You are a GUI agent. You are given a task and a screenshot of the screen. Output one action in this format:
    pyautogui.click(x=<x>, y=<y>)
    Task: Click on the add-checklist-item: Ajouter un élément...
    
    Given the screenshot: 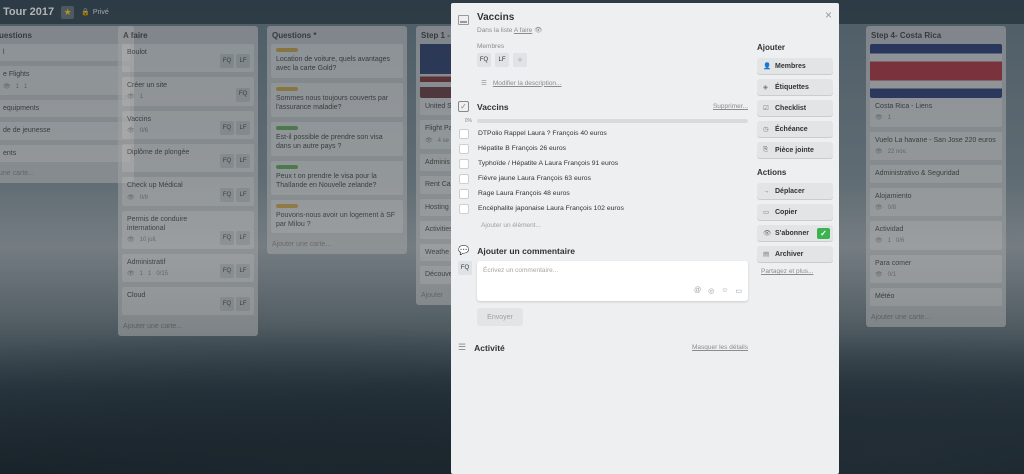 What is the action you would take?
    pyautogui.click(x=614, y=225)
    